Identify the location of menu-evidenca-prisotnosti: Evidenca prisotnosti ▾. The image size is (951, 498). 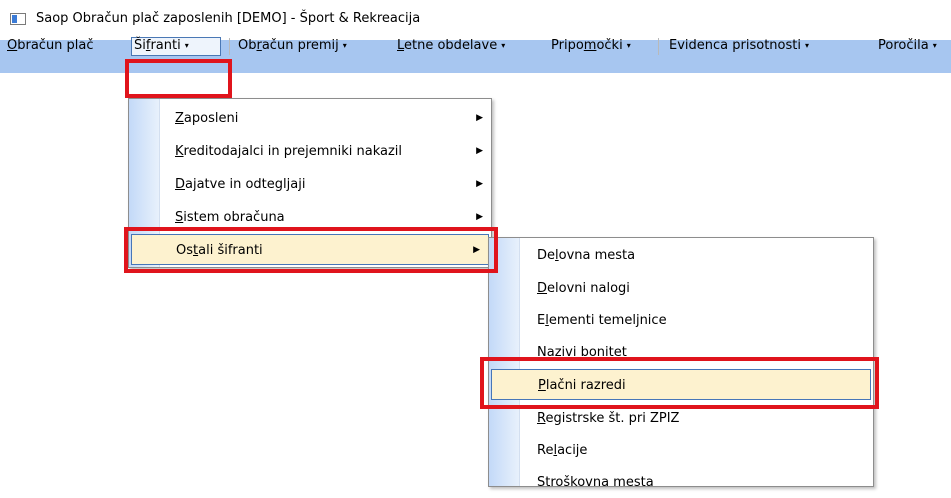
(739, 46).